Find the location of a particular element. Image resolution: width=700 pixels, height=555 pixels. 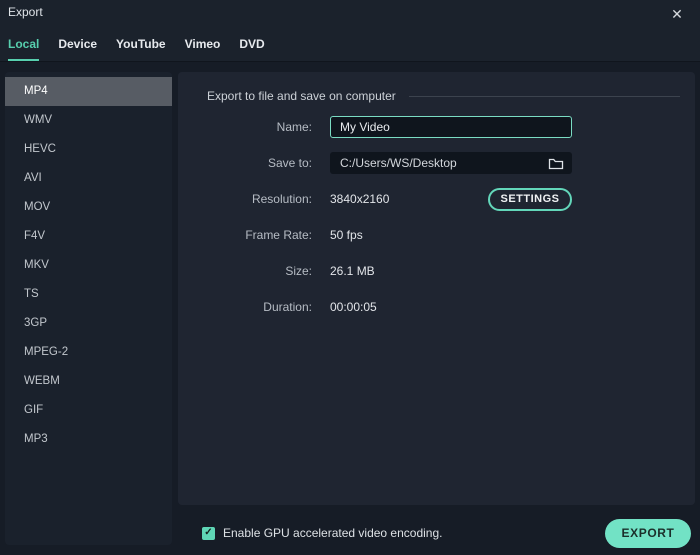

export-tabs: Local Device YouTube Vimeo DVD is located at coordinates (136, 49).